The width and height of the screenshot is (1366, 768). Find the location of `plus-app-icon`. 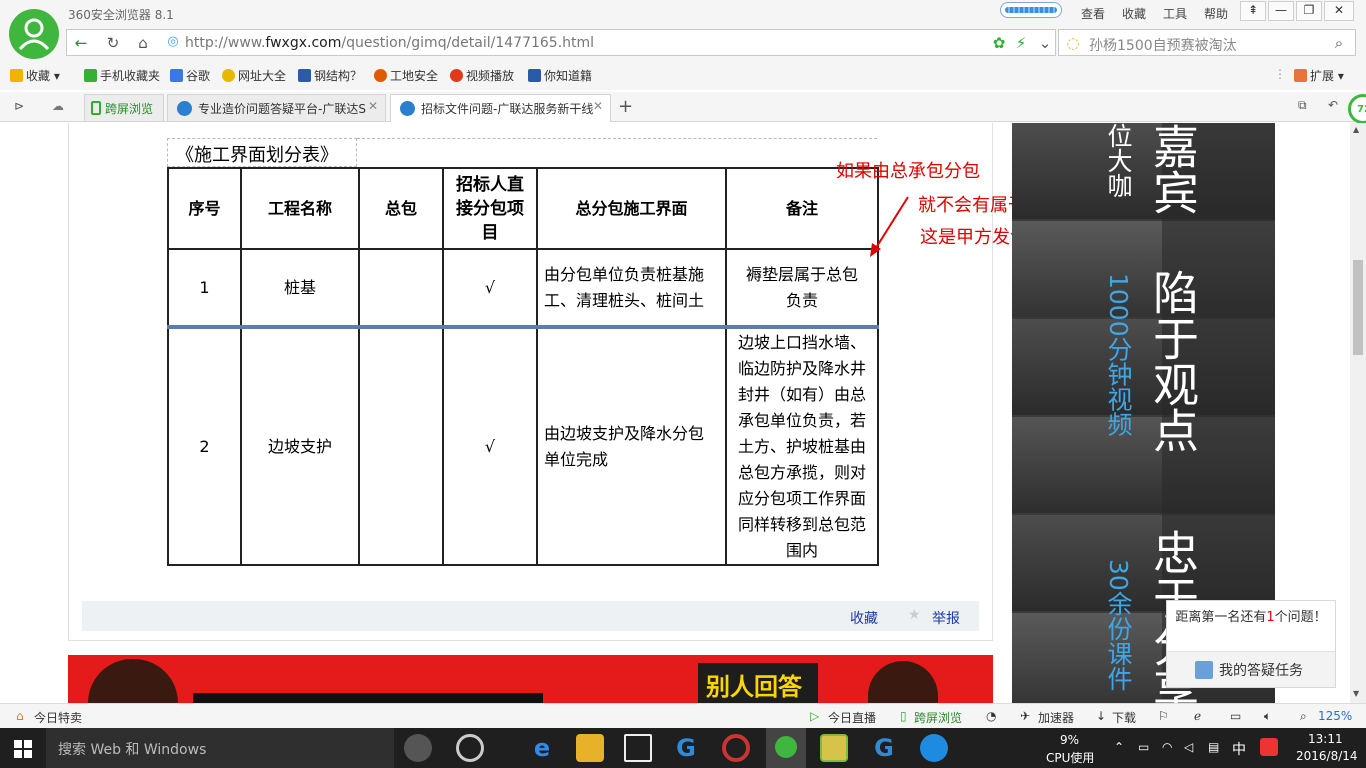

plus-app-icon is located at coordinates (934, 748).